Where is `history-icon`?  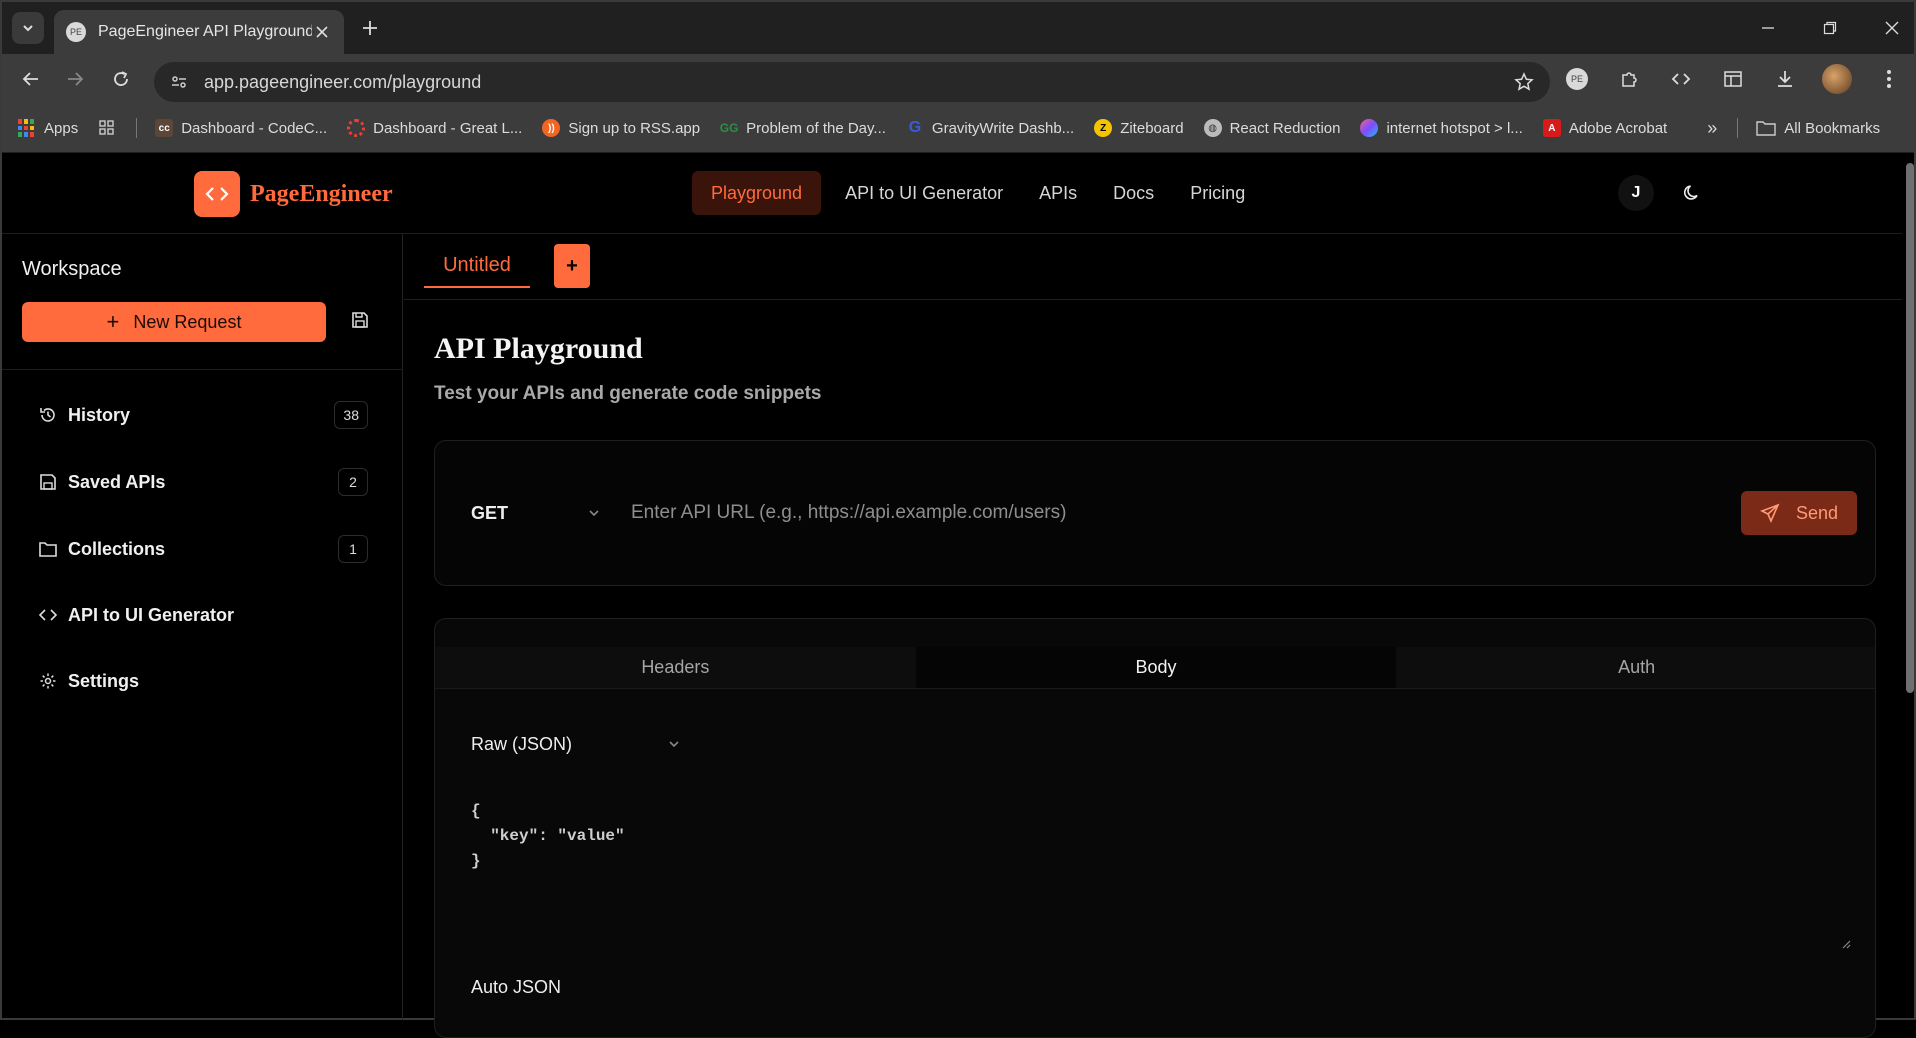
history-icon is located at coordinates (48, 415).